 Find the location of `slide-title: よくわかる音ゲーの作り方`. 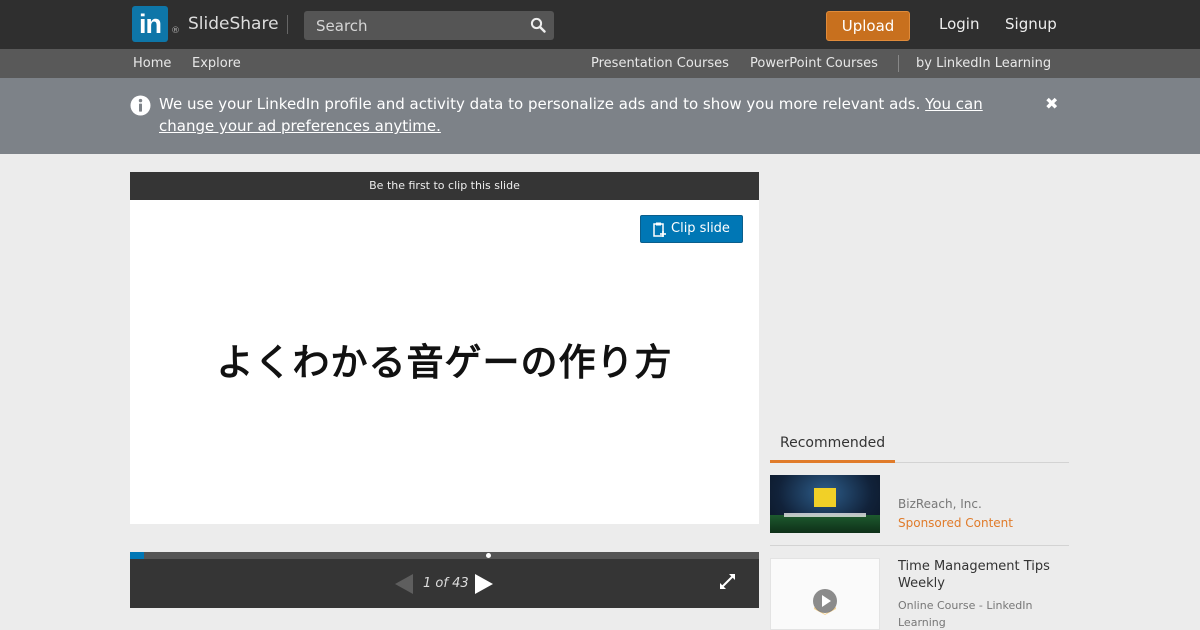

slide-title: よくわかる音ゲーの作り方 is located at coordinates (444, 362).